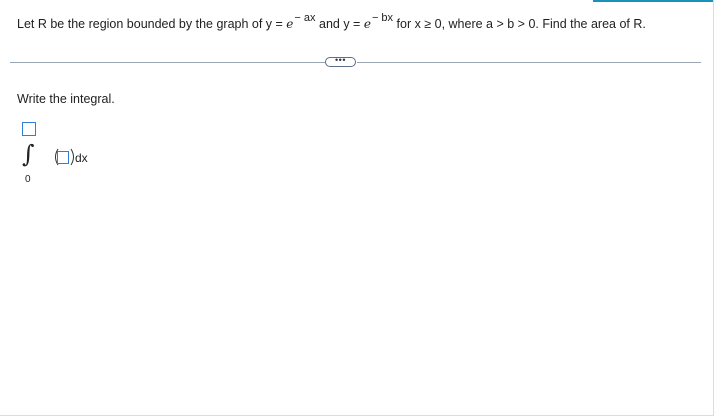 Image resolution: width=715 pixels, height=417 pixels. I want to click on prompt-text: Write the integral., so click(66, 99).